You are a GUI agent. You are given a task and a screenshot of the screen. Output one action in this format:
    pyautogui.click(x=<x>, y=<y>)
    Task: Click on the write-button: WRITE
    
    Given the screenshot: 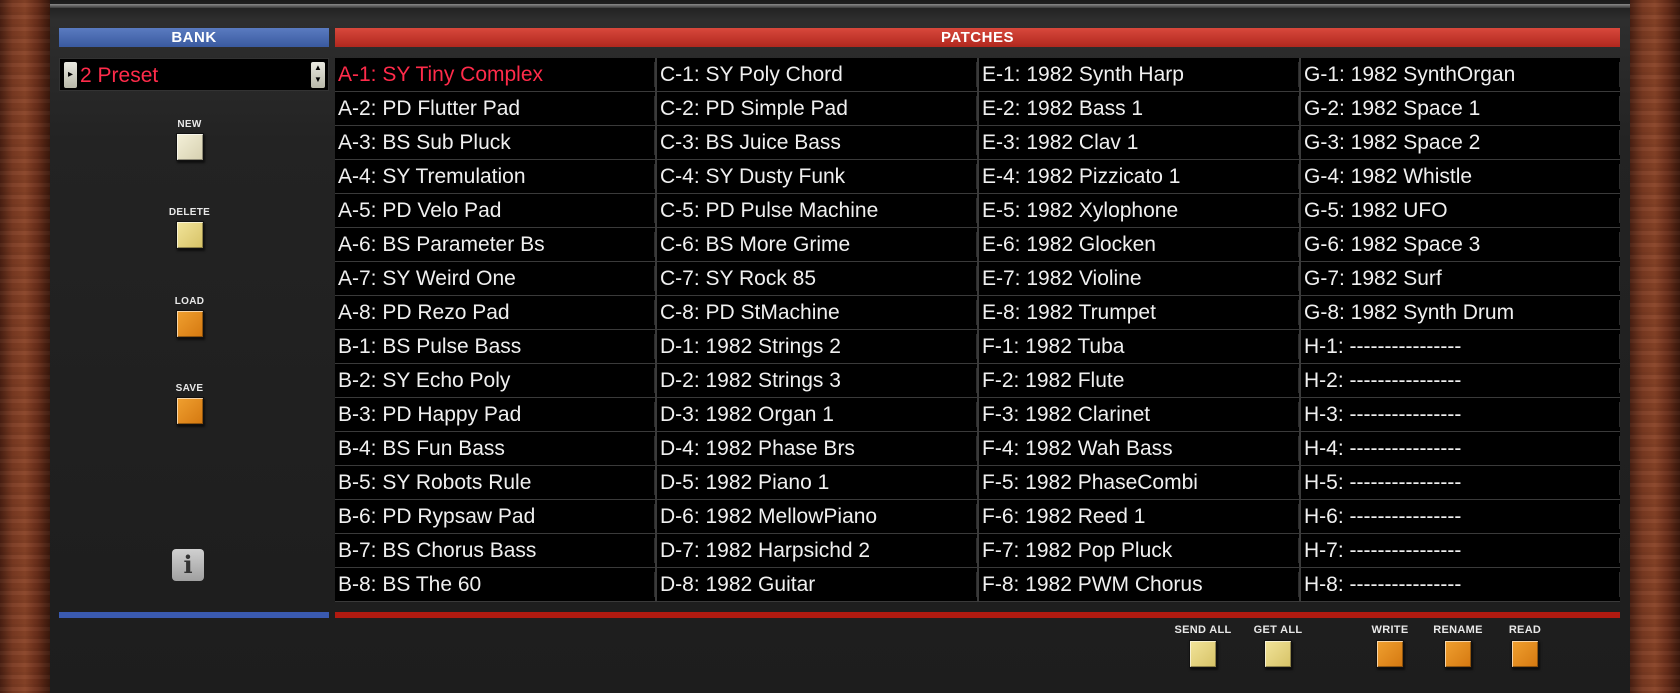 What is the action you would take?
    pyautogui.click(x=1390, y=648)
    